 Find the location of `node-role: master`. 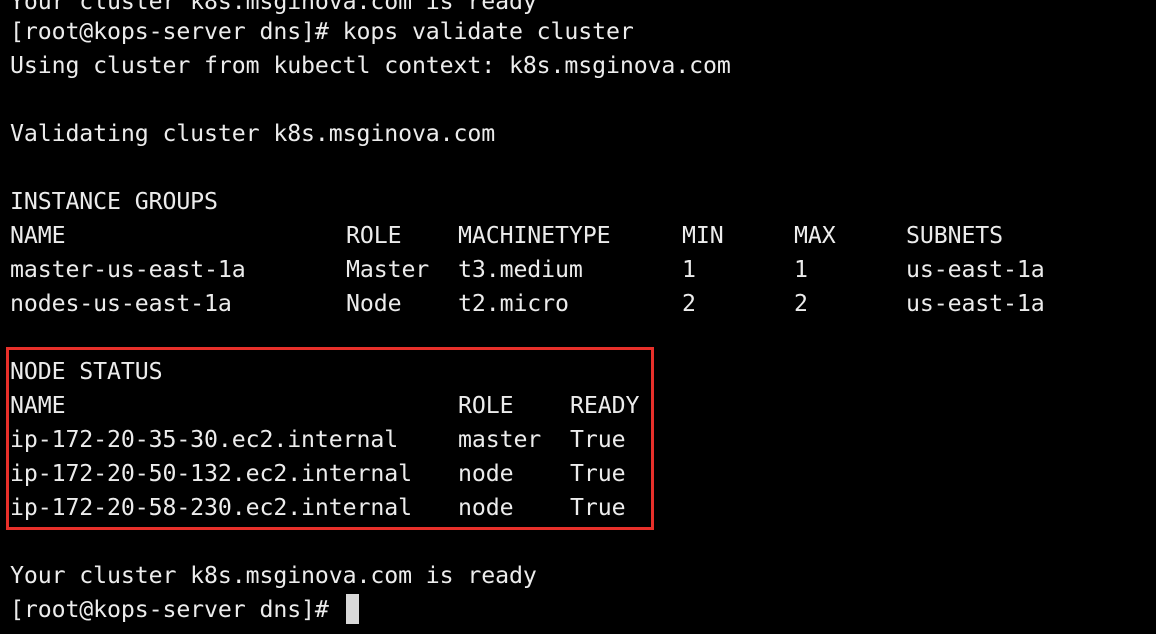

node-role: master is located at coordinates (500, 439).